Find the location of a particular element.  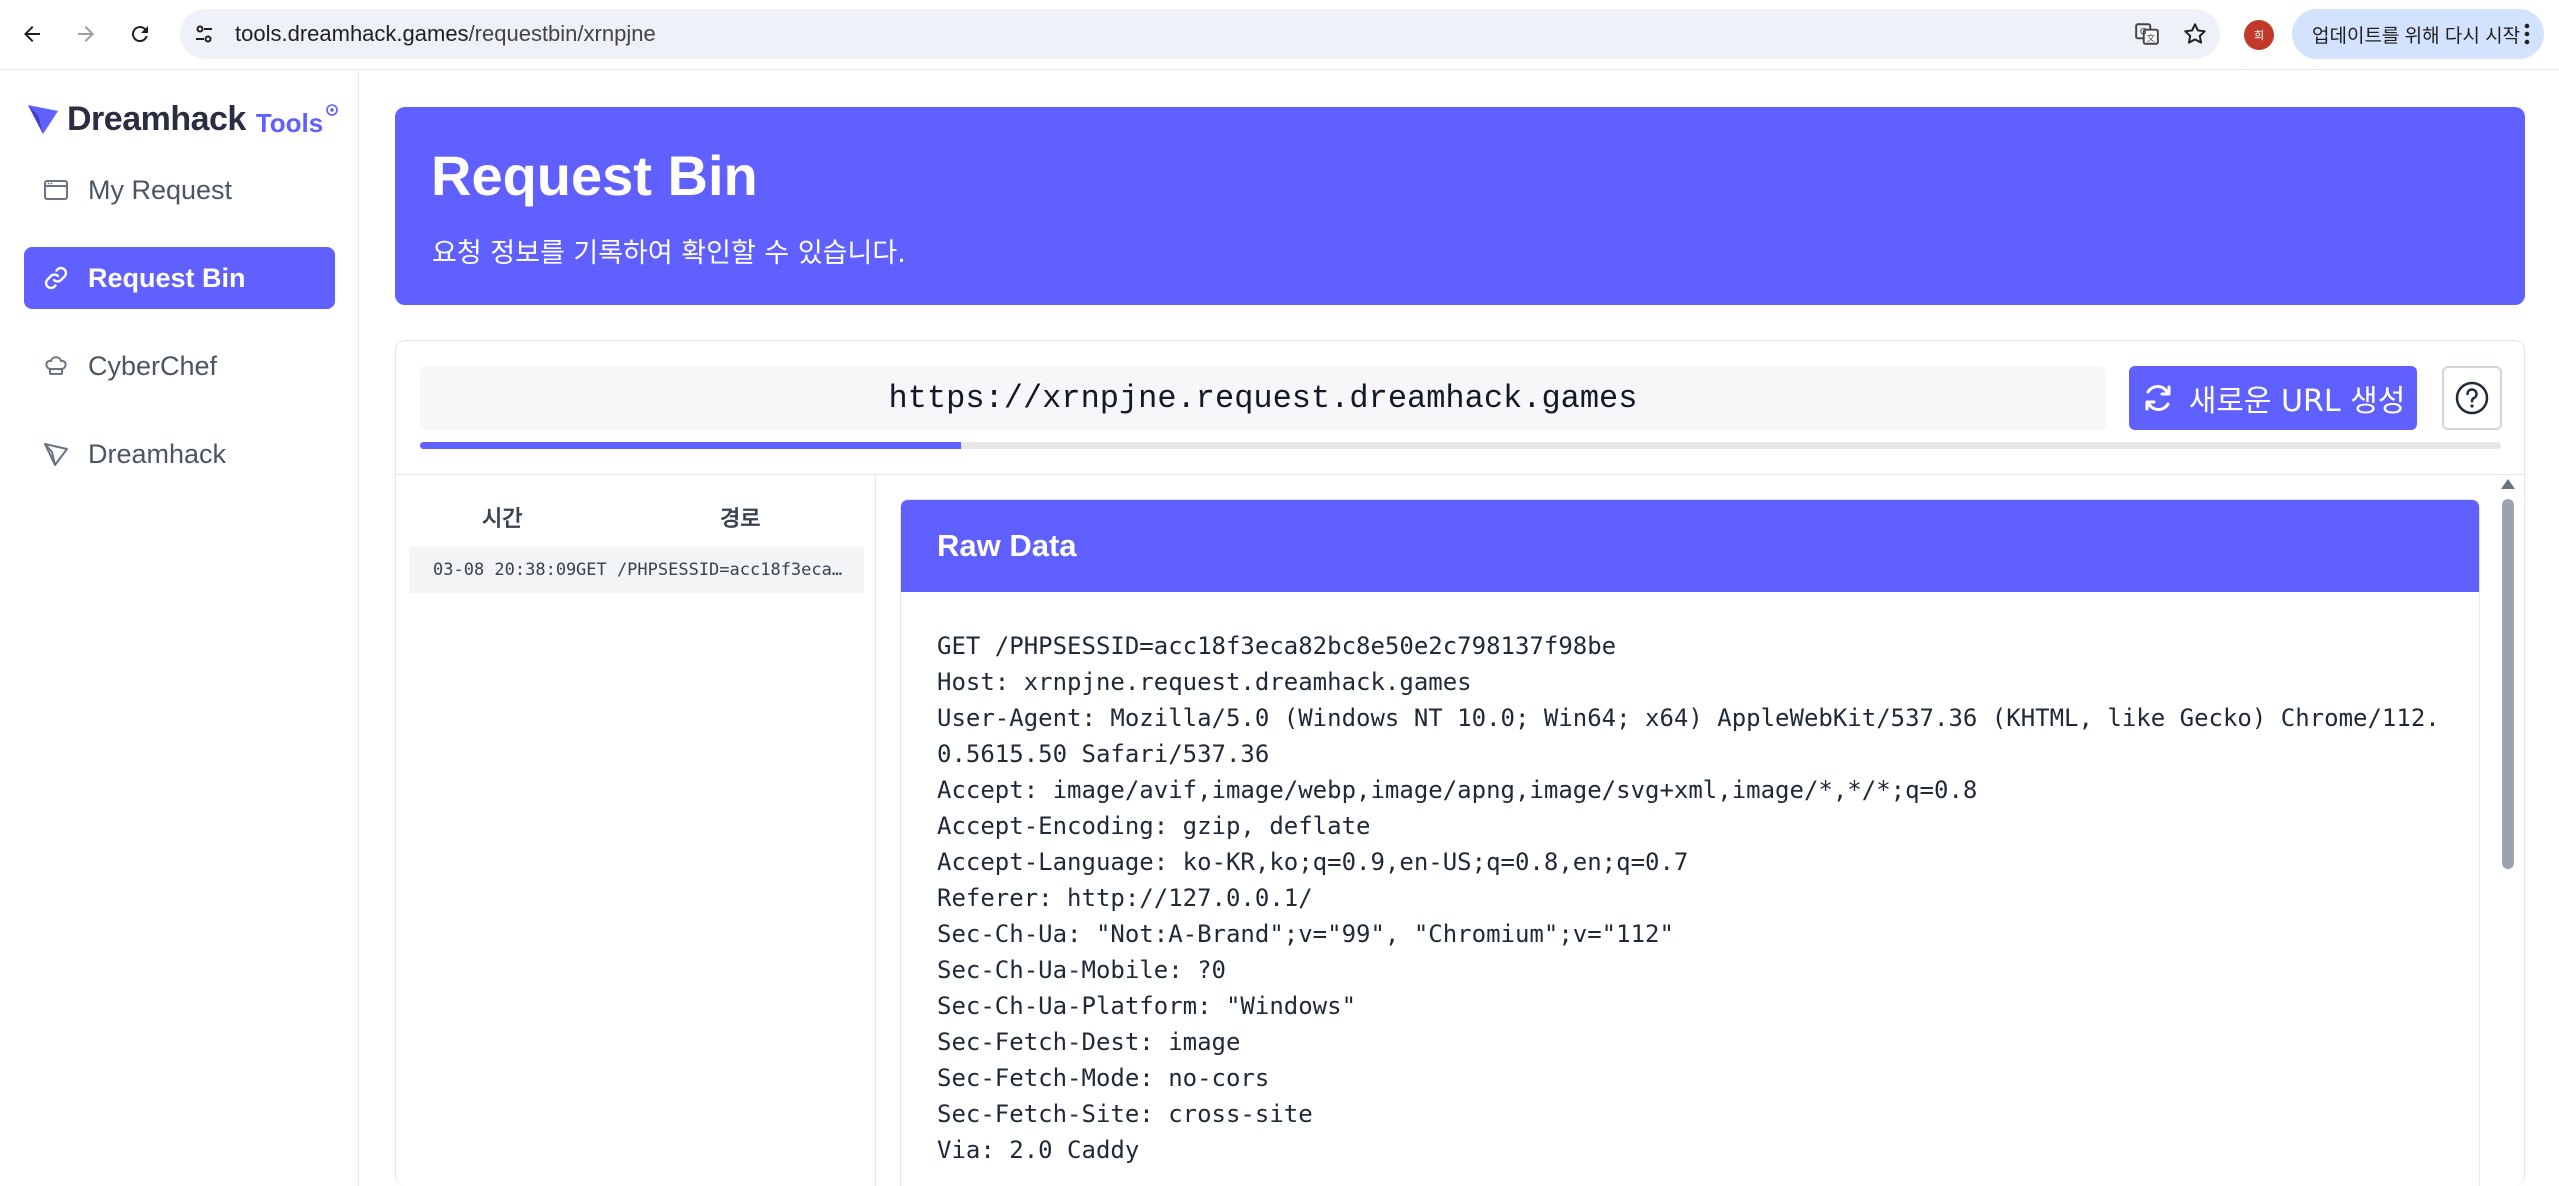

update-label: 업데이트를 위해 다시 시작 is located at coordinates (2416, 36).